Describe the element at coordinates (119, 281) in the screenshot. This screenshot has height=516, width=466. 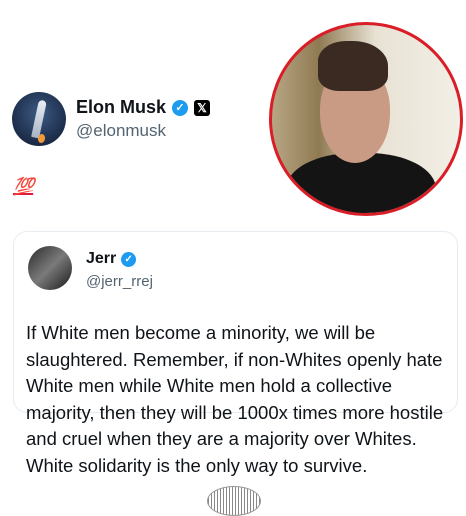
I see `quoted-author-handle: @jerr_rrej` at that location.